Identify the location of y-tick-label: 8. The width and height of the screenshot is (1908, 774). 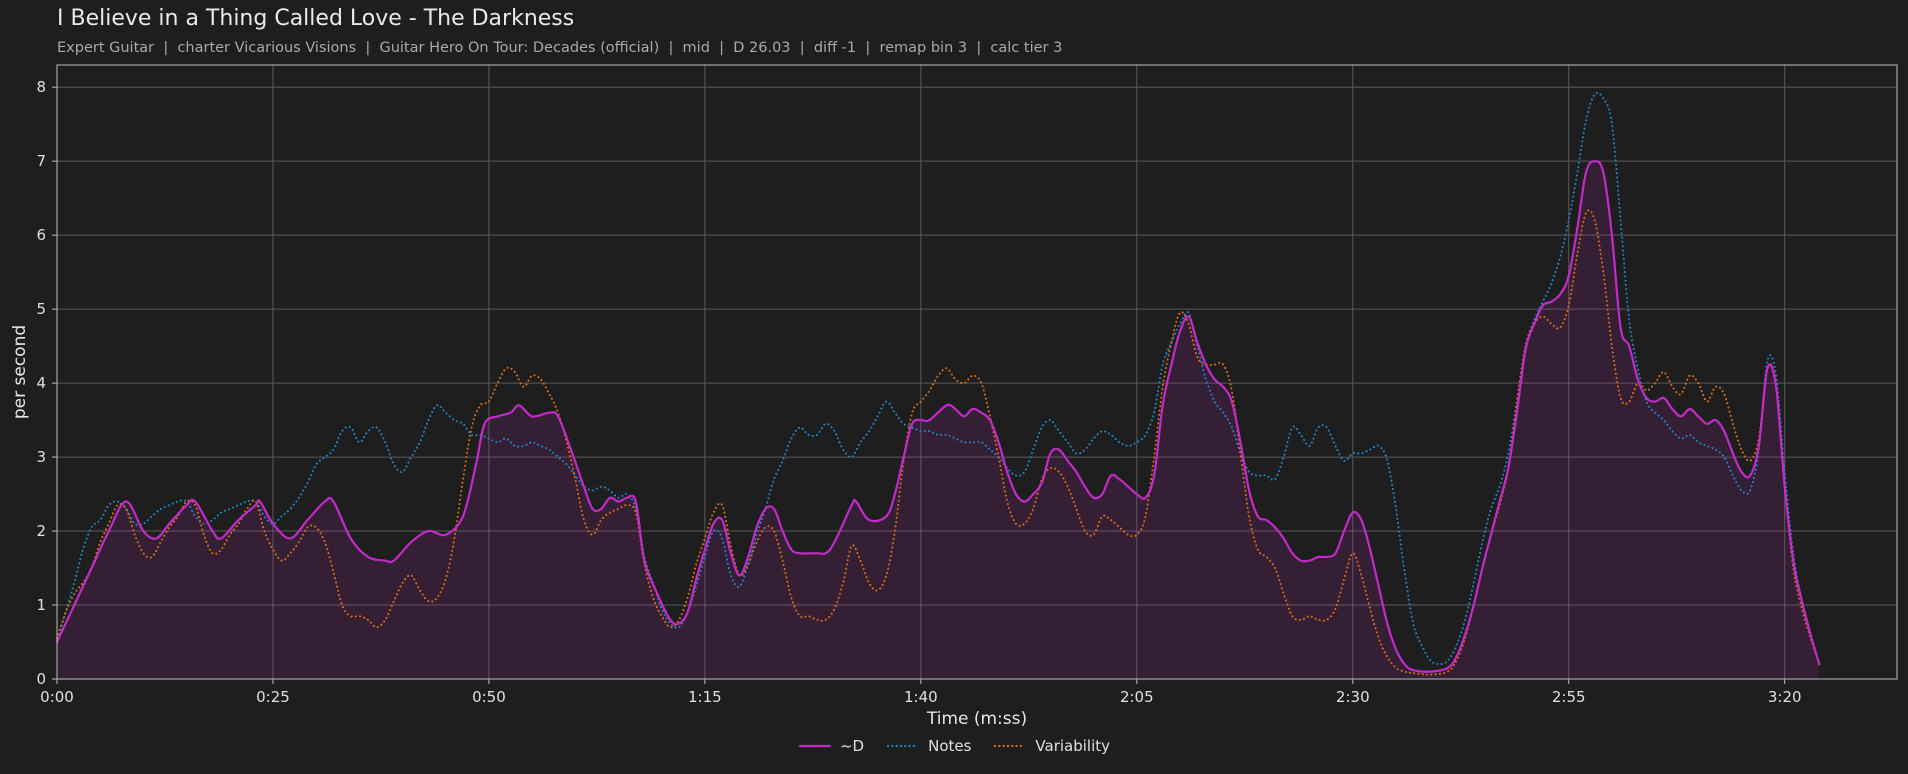
(41, 87).